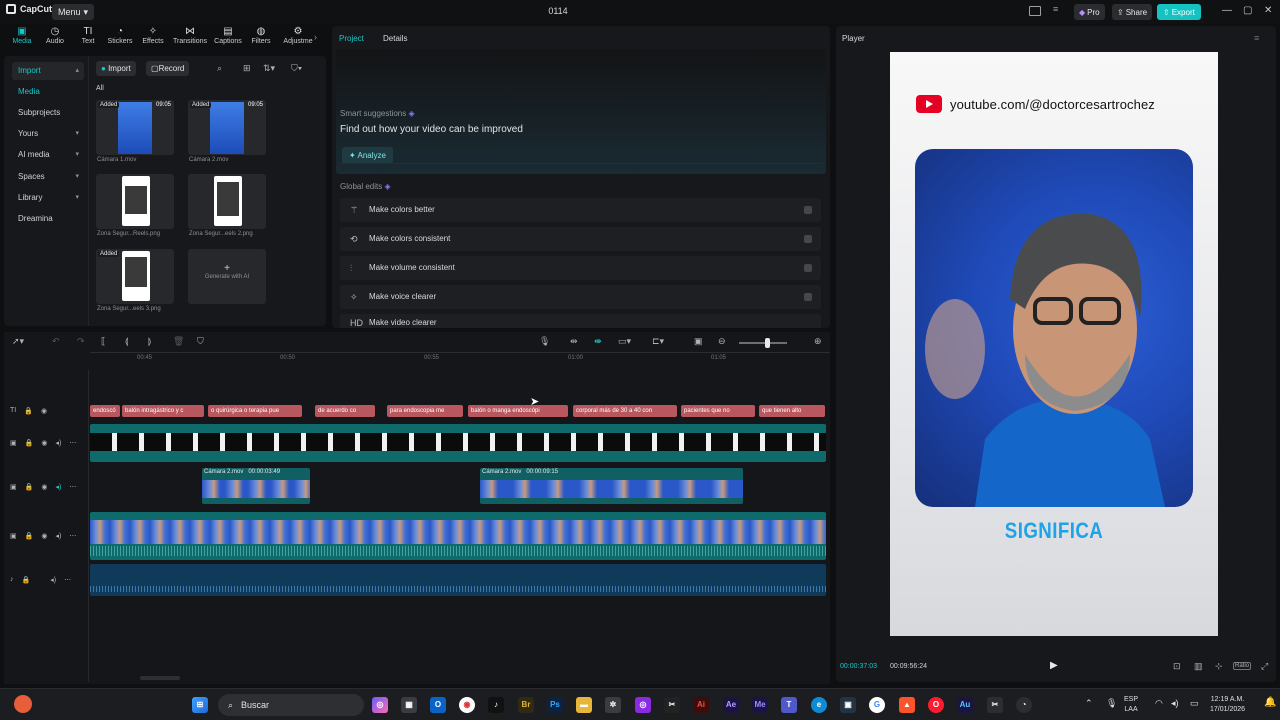 This screenshot has height=720, width=1280. I want to click on zoom-slider-handle, so click(767, 343).